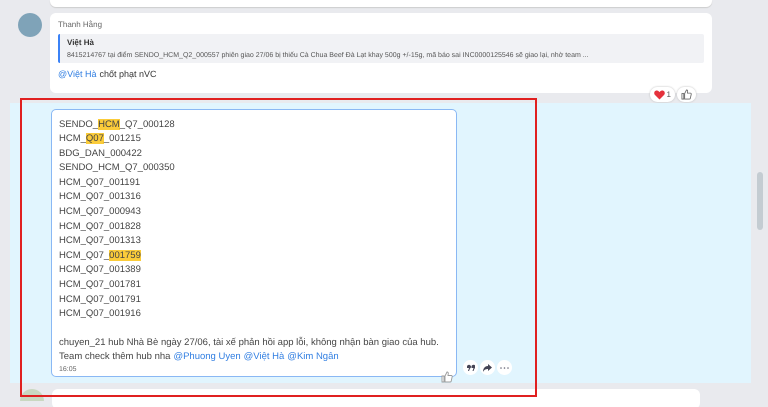 The width and height of the screenshot is (768, 407). What do you see at coordinates (207, 357) in the screenshot?
I see `mention-link: @Phuong Uyen` at bounding box center [207, 357].